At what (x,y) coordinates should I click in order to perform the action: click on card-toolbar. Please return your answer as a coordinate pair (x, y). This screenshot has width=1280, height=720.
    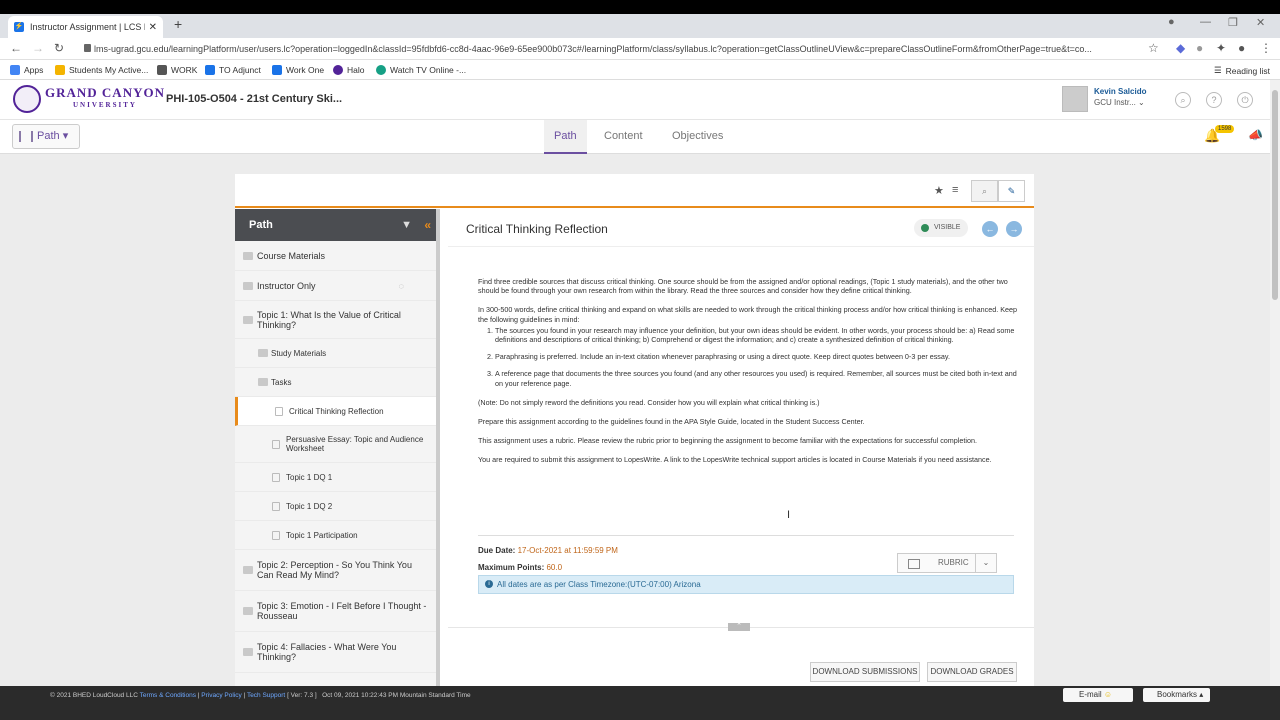
    Looking at the image, I should click on (634, 191).